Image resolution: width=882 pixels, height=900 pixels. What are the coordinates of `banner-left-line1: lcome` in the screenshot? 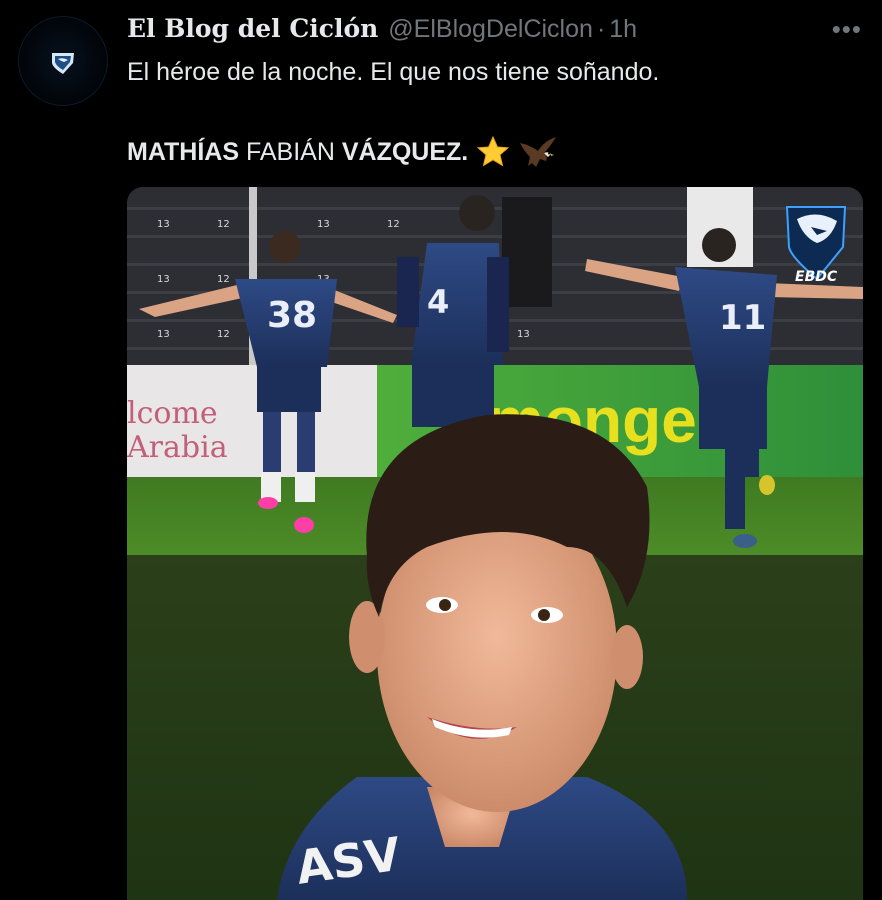 It's located at (172, 413).